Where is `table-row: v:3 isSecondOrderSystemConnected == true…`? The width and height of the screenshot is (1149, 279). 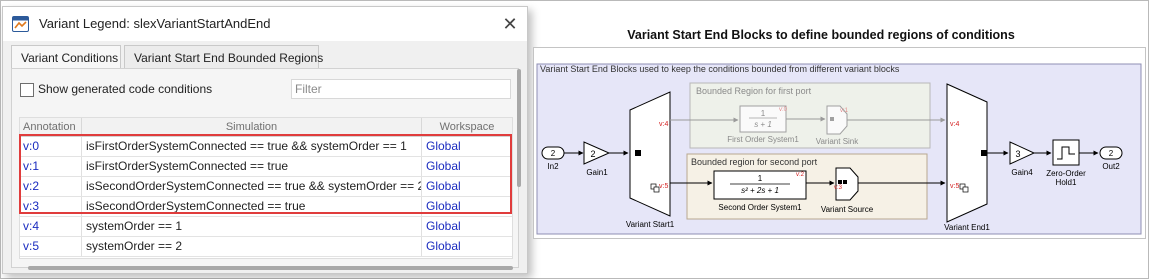 table-row: v:3 isSecondOrderSystemConnected == true… is located at coordinates (266, 207).